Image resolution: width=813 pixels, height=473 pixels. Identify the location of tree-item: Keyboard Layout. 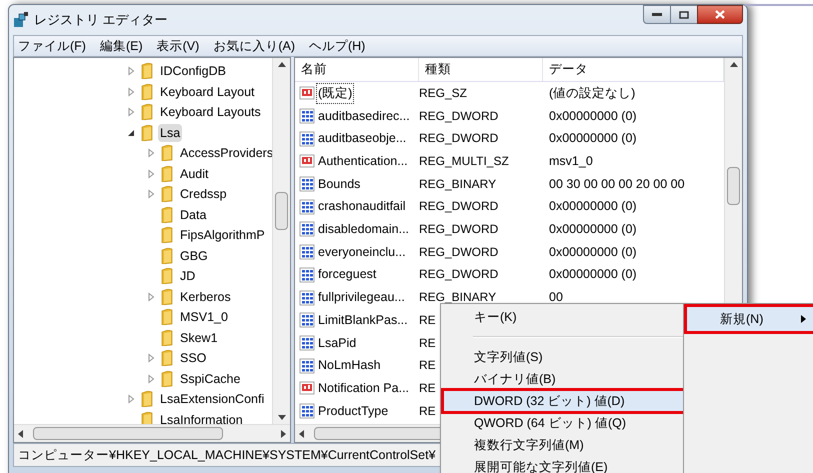
(207, 91).